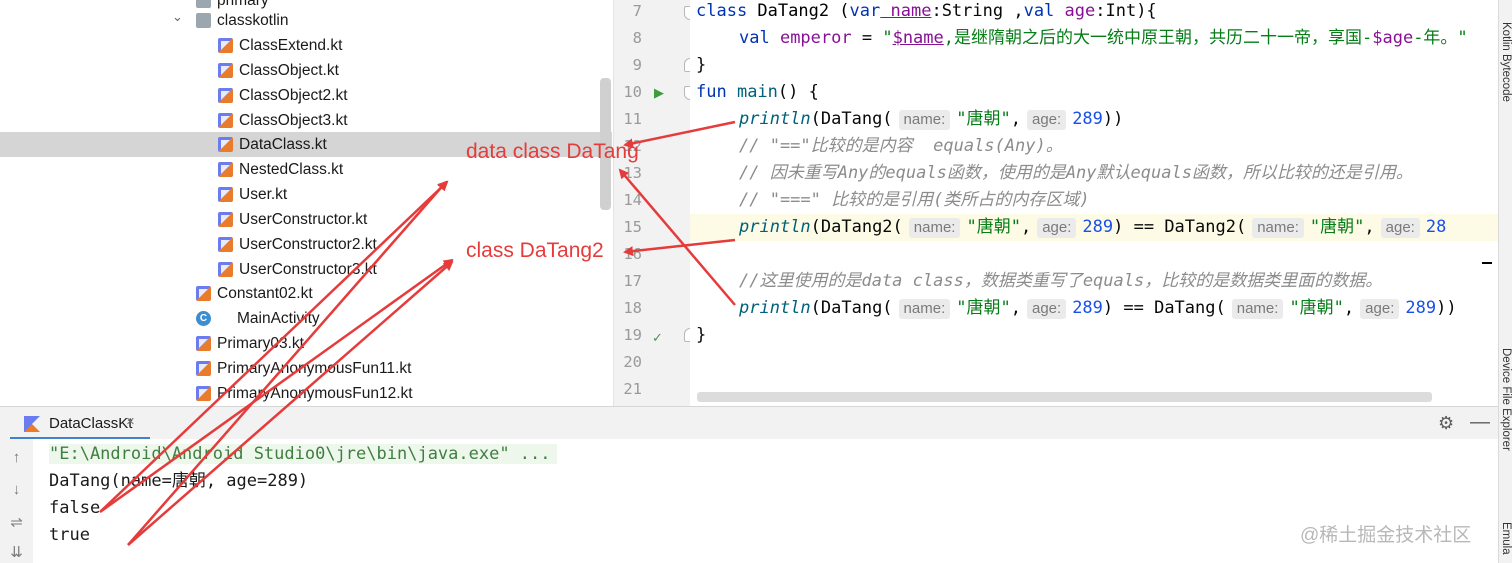 The image size is (1512, 563). What do you see at coordinates (91, 423) in the screenshot?
I see `run-tab-label: DataClassKt` at bounding box center [91, 423].